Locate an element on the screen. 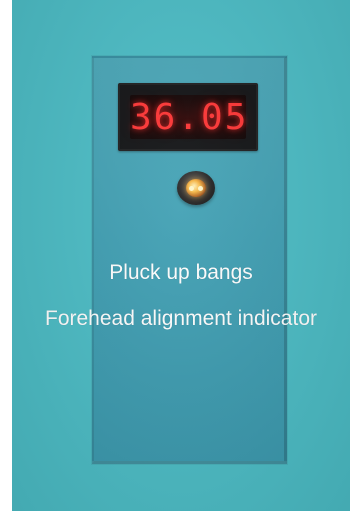  sensor-lens is located at coordinates (196, 188).